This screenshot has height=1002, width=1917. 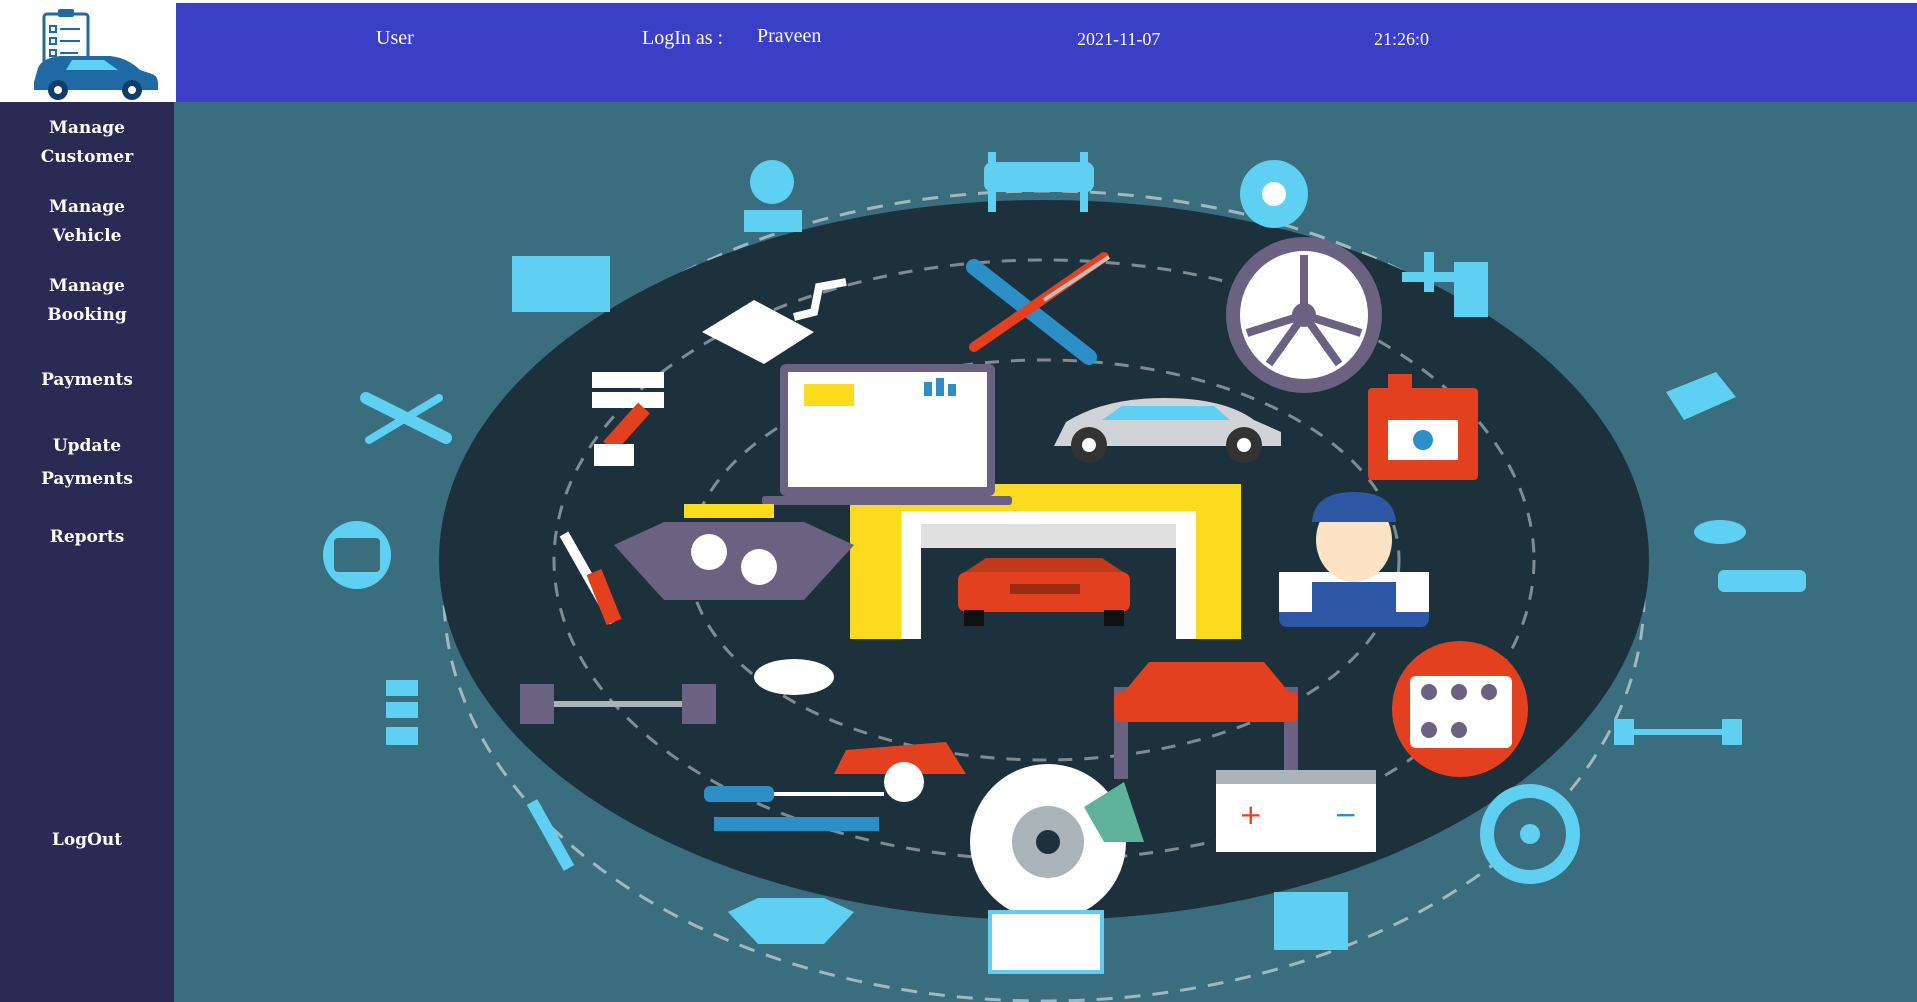 I want to click on engine-icon, so click(x=791, y=921).